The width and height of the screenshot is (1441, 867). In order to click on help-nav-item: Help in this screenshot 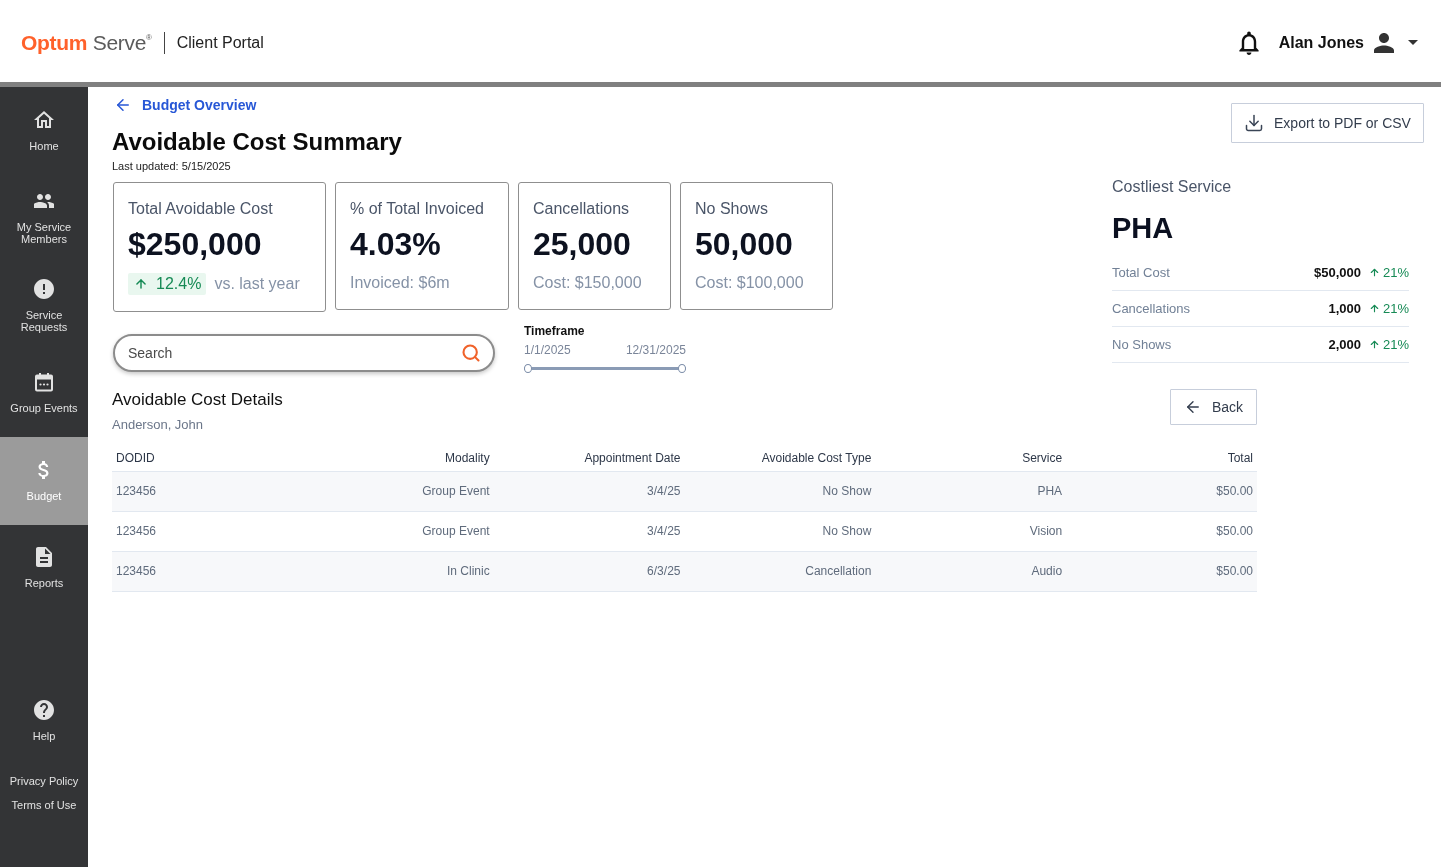, I will do `click(44, 721)`.